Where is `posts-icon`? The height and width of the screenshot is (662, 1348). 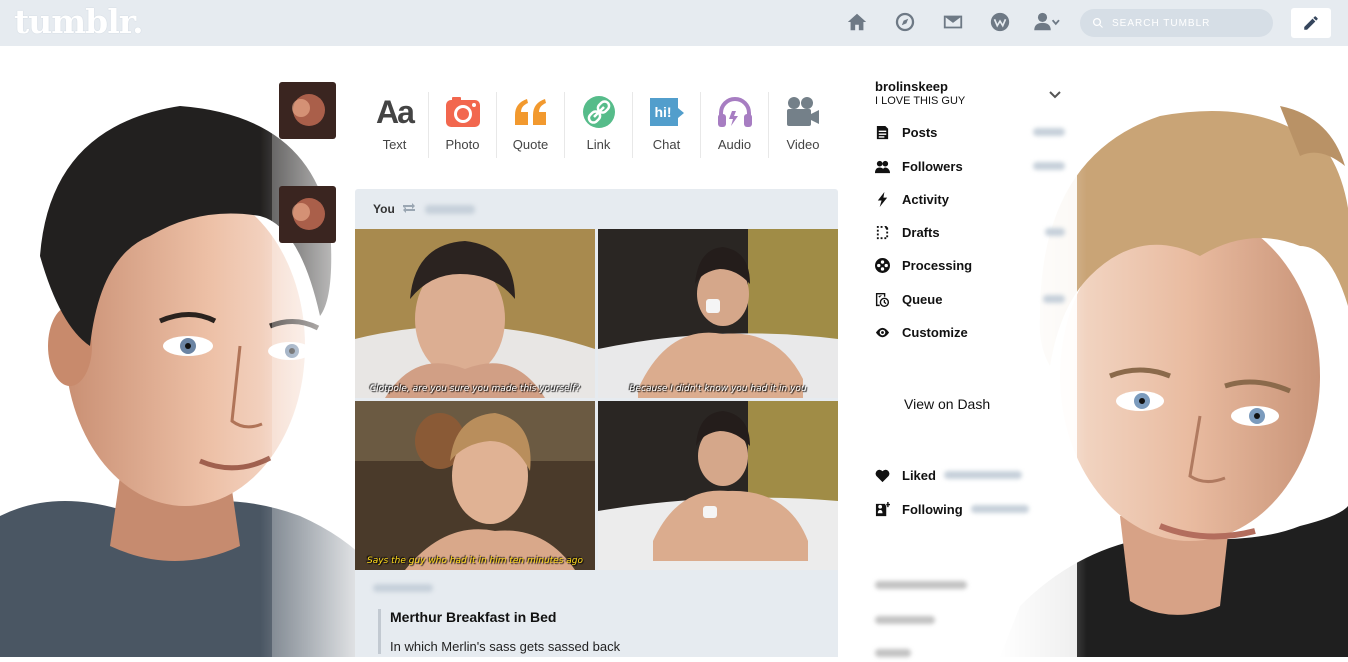 posts-icon is located at coordinates (882, 132).